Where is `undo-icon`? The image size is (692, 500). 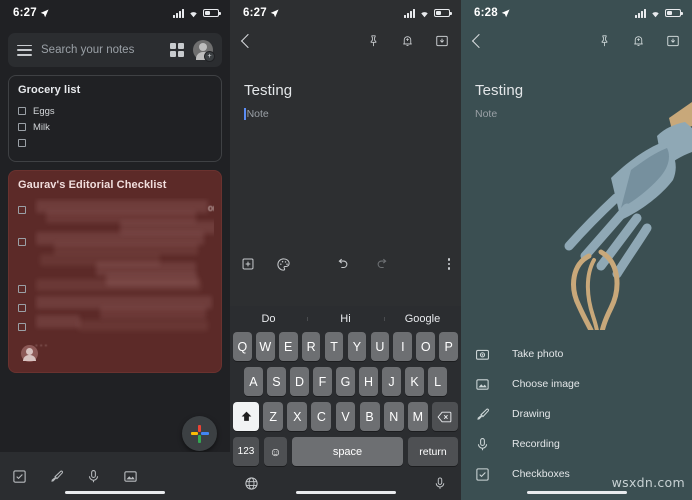 undo-icon is located at coordinates (342, 264).